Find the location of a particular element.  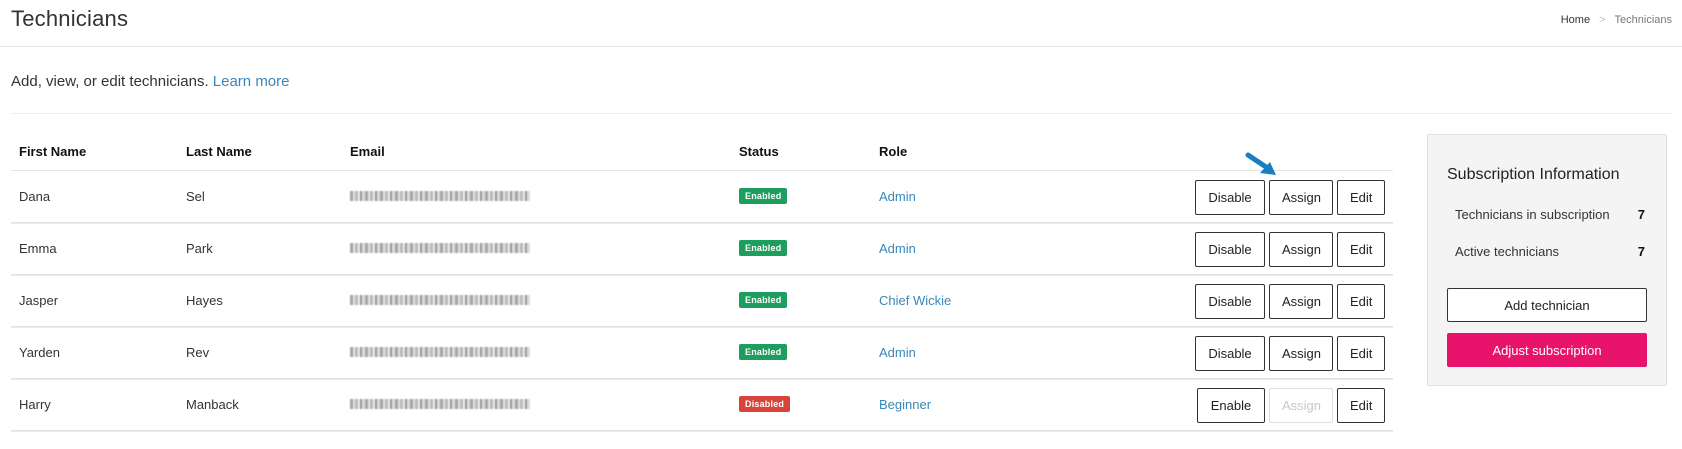

stat-label: Active technicians is located at coordinates (1507, 251).